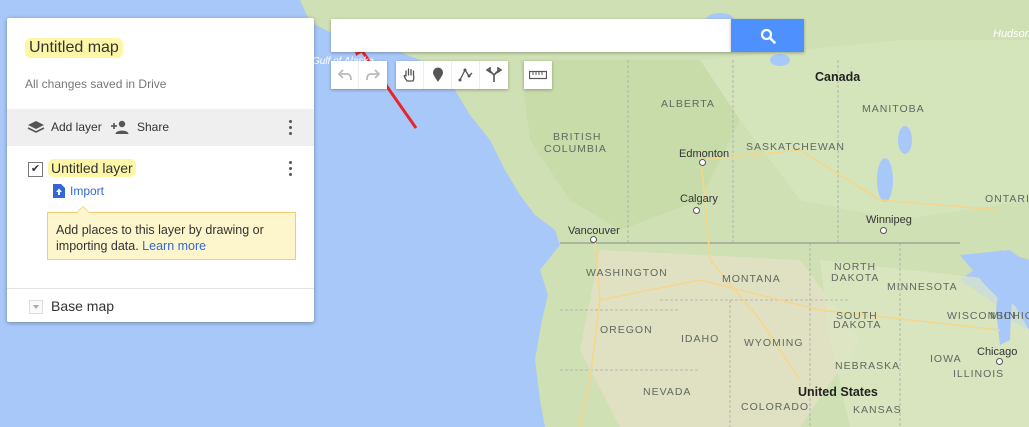  I want to click on search-icon, so click(768, 36).